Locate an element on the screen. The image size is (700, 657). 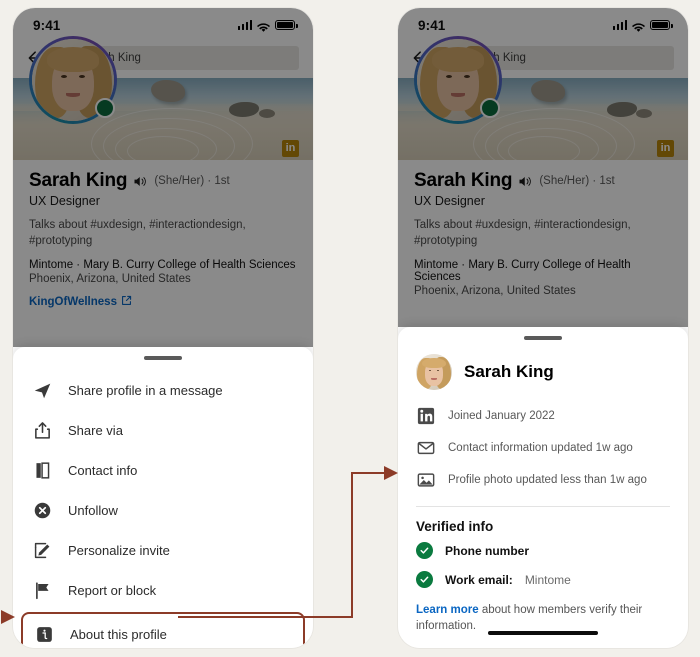
verified-item-label: Phone number is located at coordinates (487, 550).